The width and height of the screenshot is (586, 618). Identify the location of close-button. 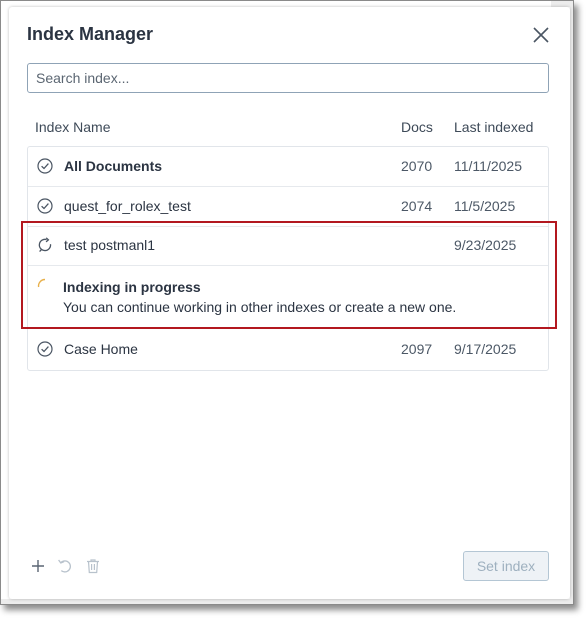
(541, 35).